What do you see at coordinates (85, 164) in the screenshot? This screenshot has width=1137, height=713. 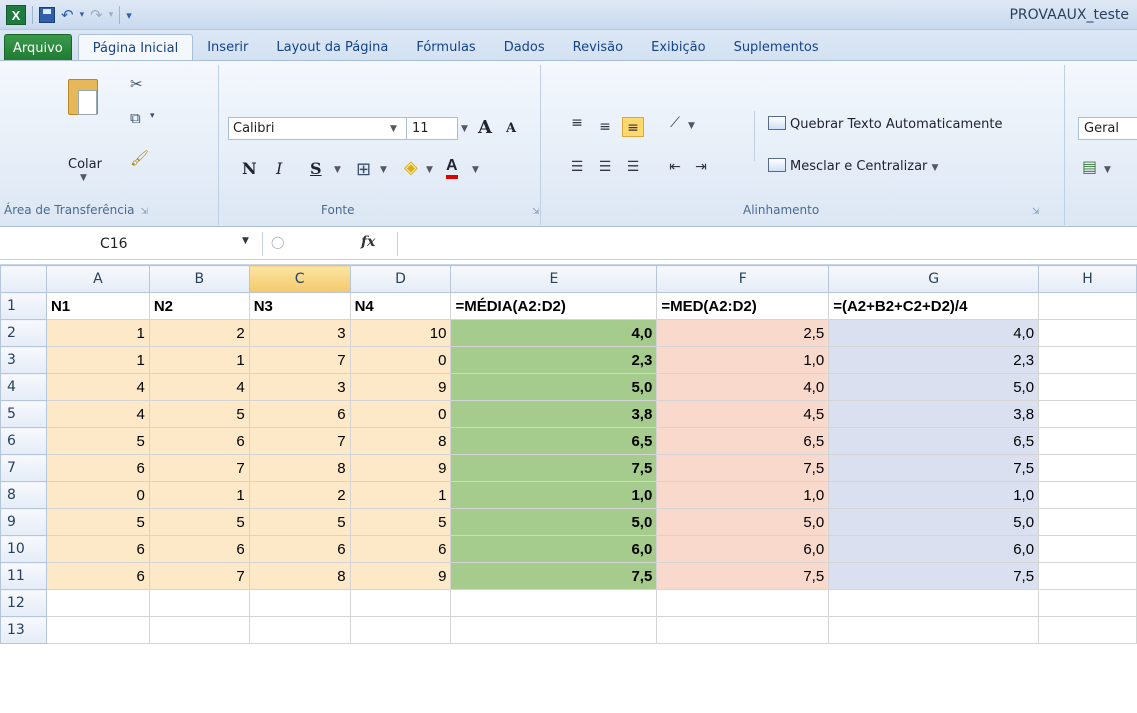 I see `paste-button: Colar` at bounding box center [85, 164].